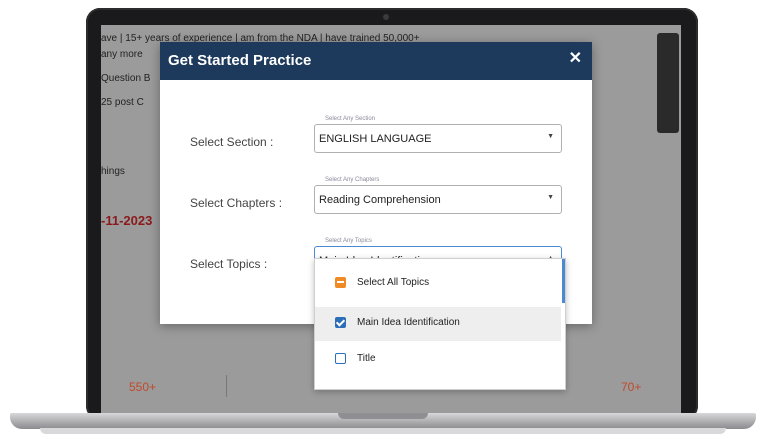  Describe the element at coordinates (366, 358) in the screenshot. I see `dropdown-item-label: Title` at that location.